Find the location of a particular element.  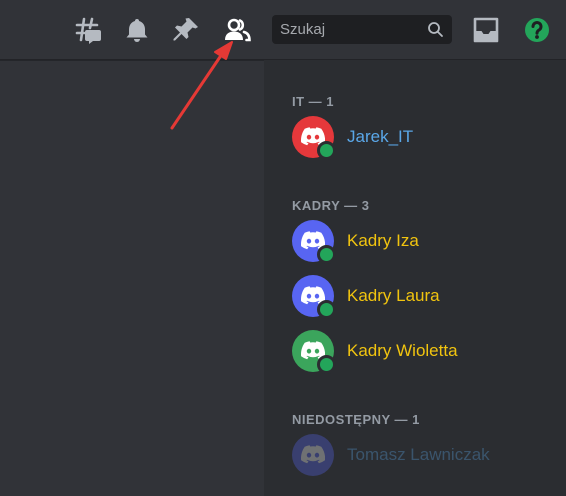

discord-logo-icon is located at coordinates (313, 454).